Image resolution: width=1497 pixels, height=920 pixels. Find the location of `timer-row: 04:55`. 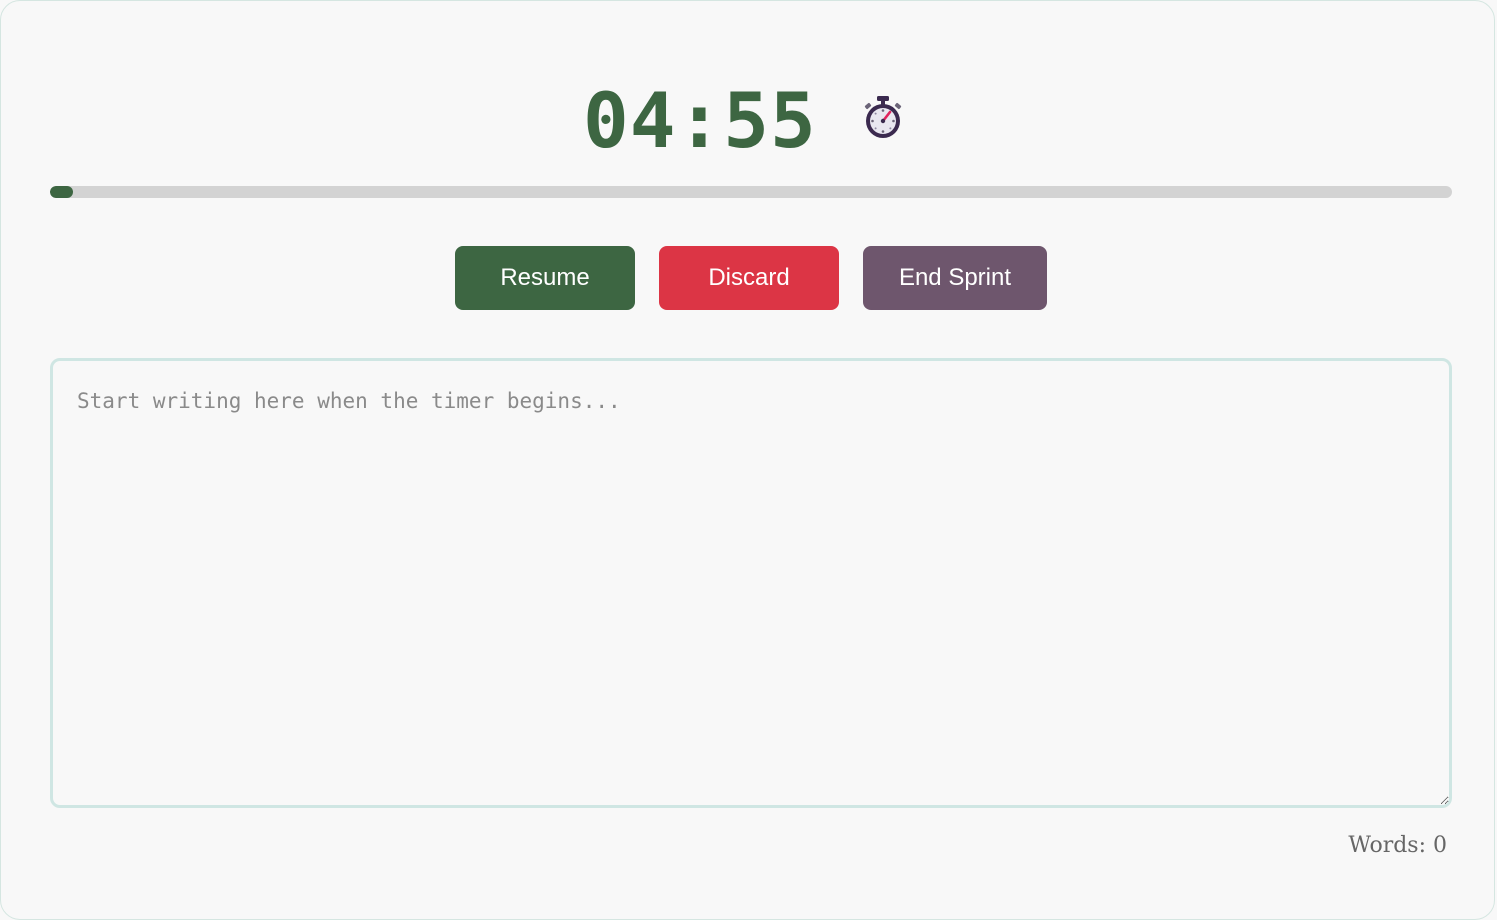

timer-row: 04:55 is located at coordinates (749, 121).